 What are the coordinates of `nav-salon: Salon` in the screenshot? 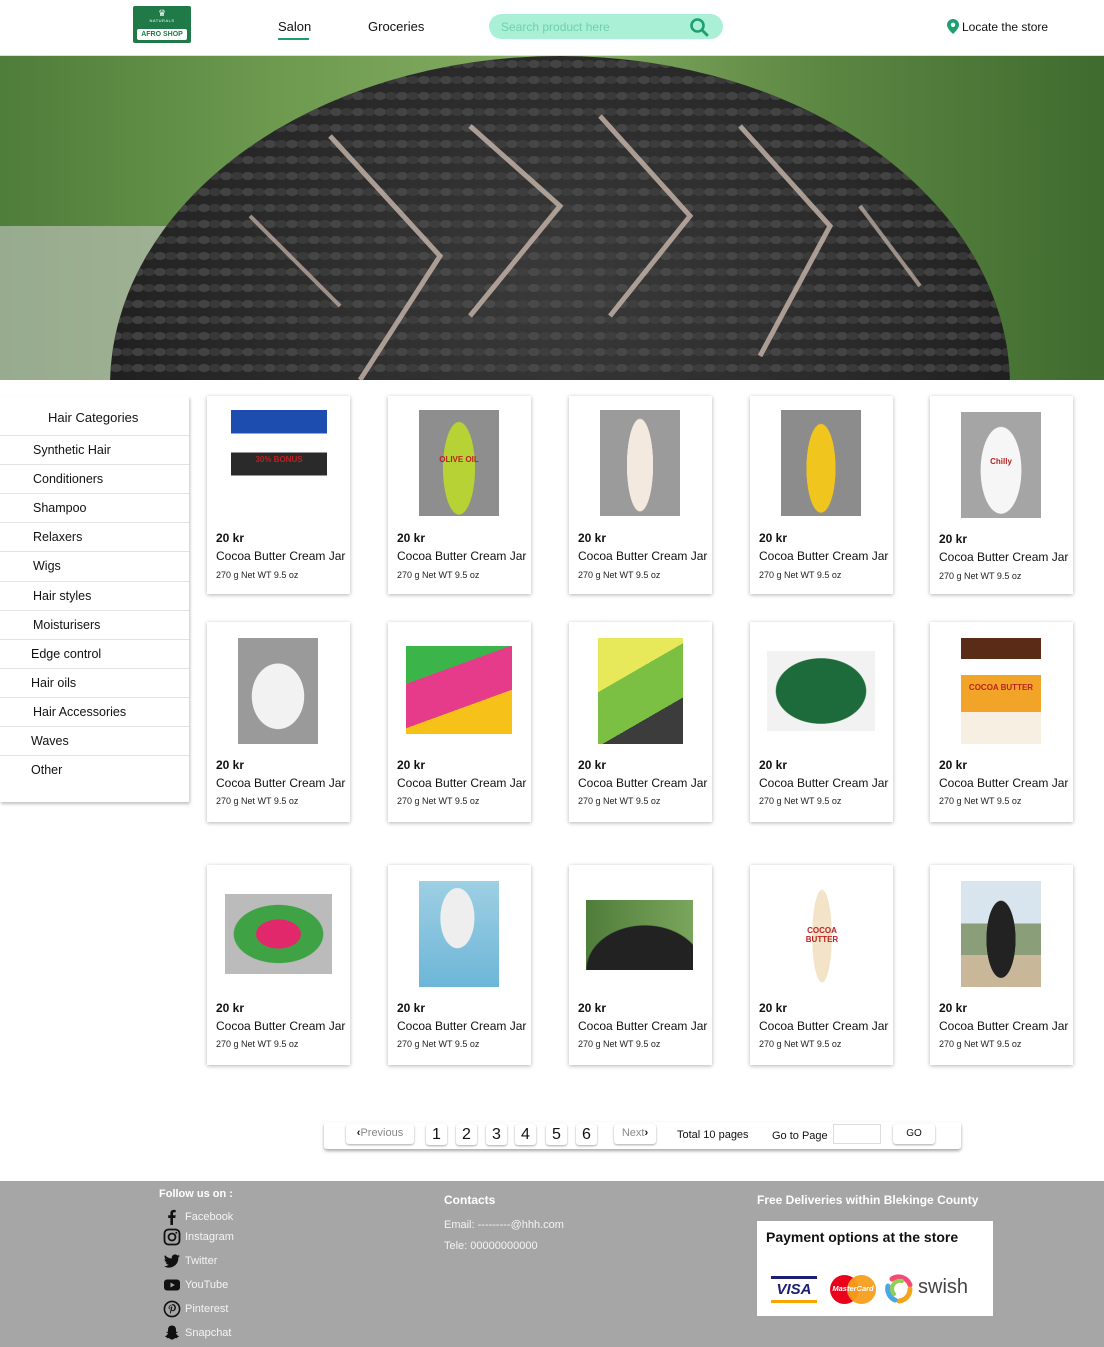 It's located at (294, 29).